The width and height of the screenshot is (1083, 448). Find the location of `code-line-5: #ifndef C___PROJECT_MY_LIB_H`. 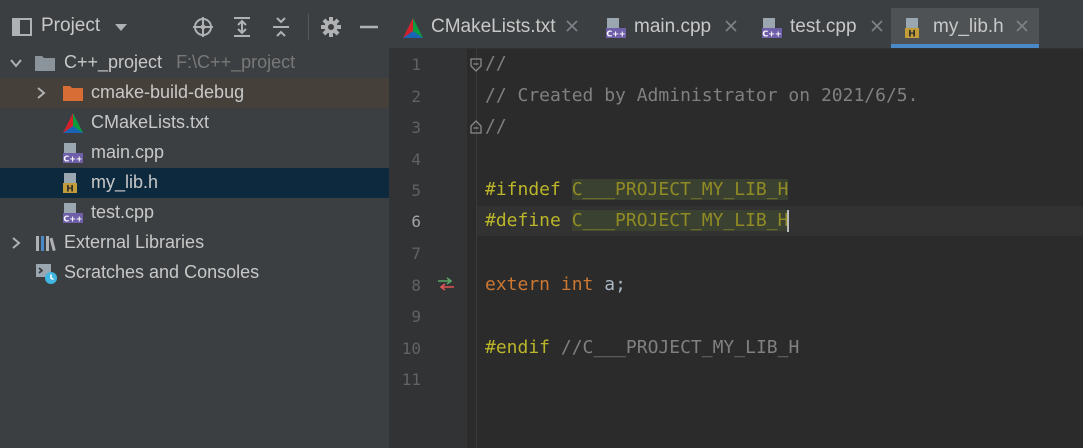

code-line-5: #ifndef C___PROJECT_MY_LIB_H is located at coordinates (637, 190).